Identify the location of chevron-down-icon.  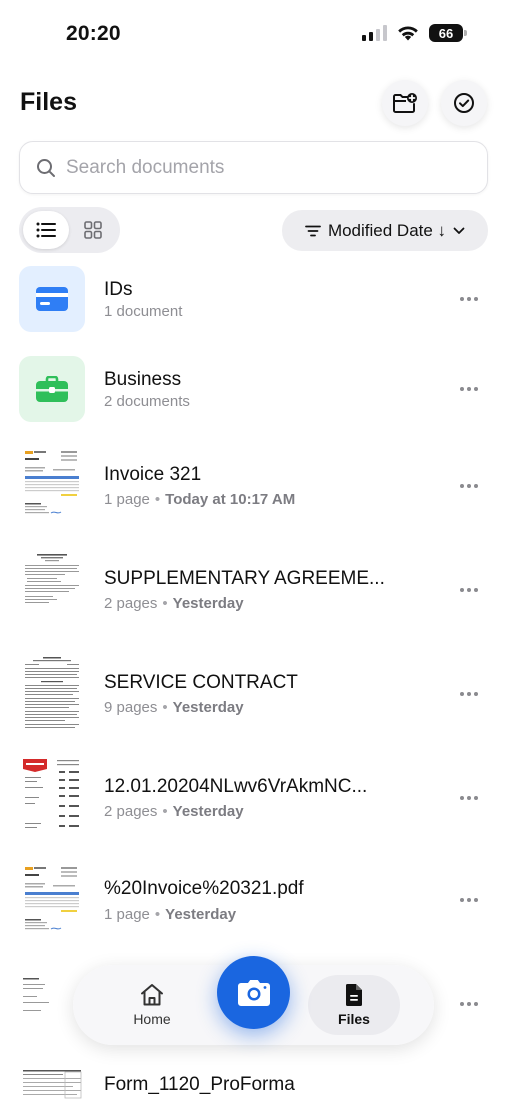
(459, 230).